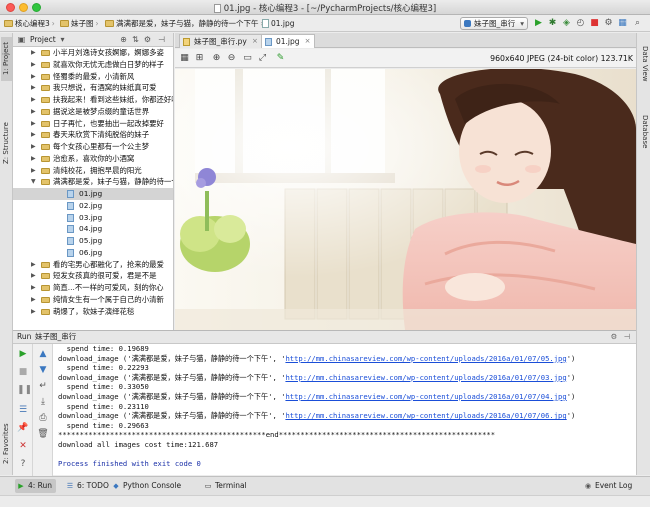 This screenshot has height=507, width=650. I want to click on close-icon: ✕, so click(23, 446).